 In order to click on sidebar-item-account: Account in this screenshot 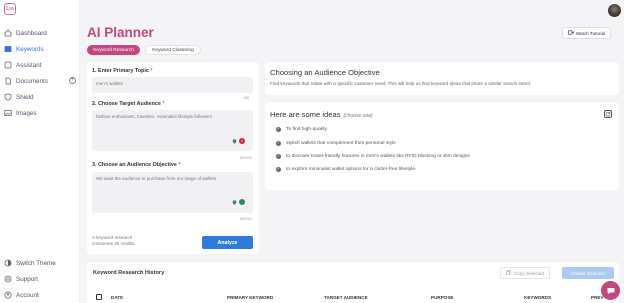, I will do `click(21, 295)`.